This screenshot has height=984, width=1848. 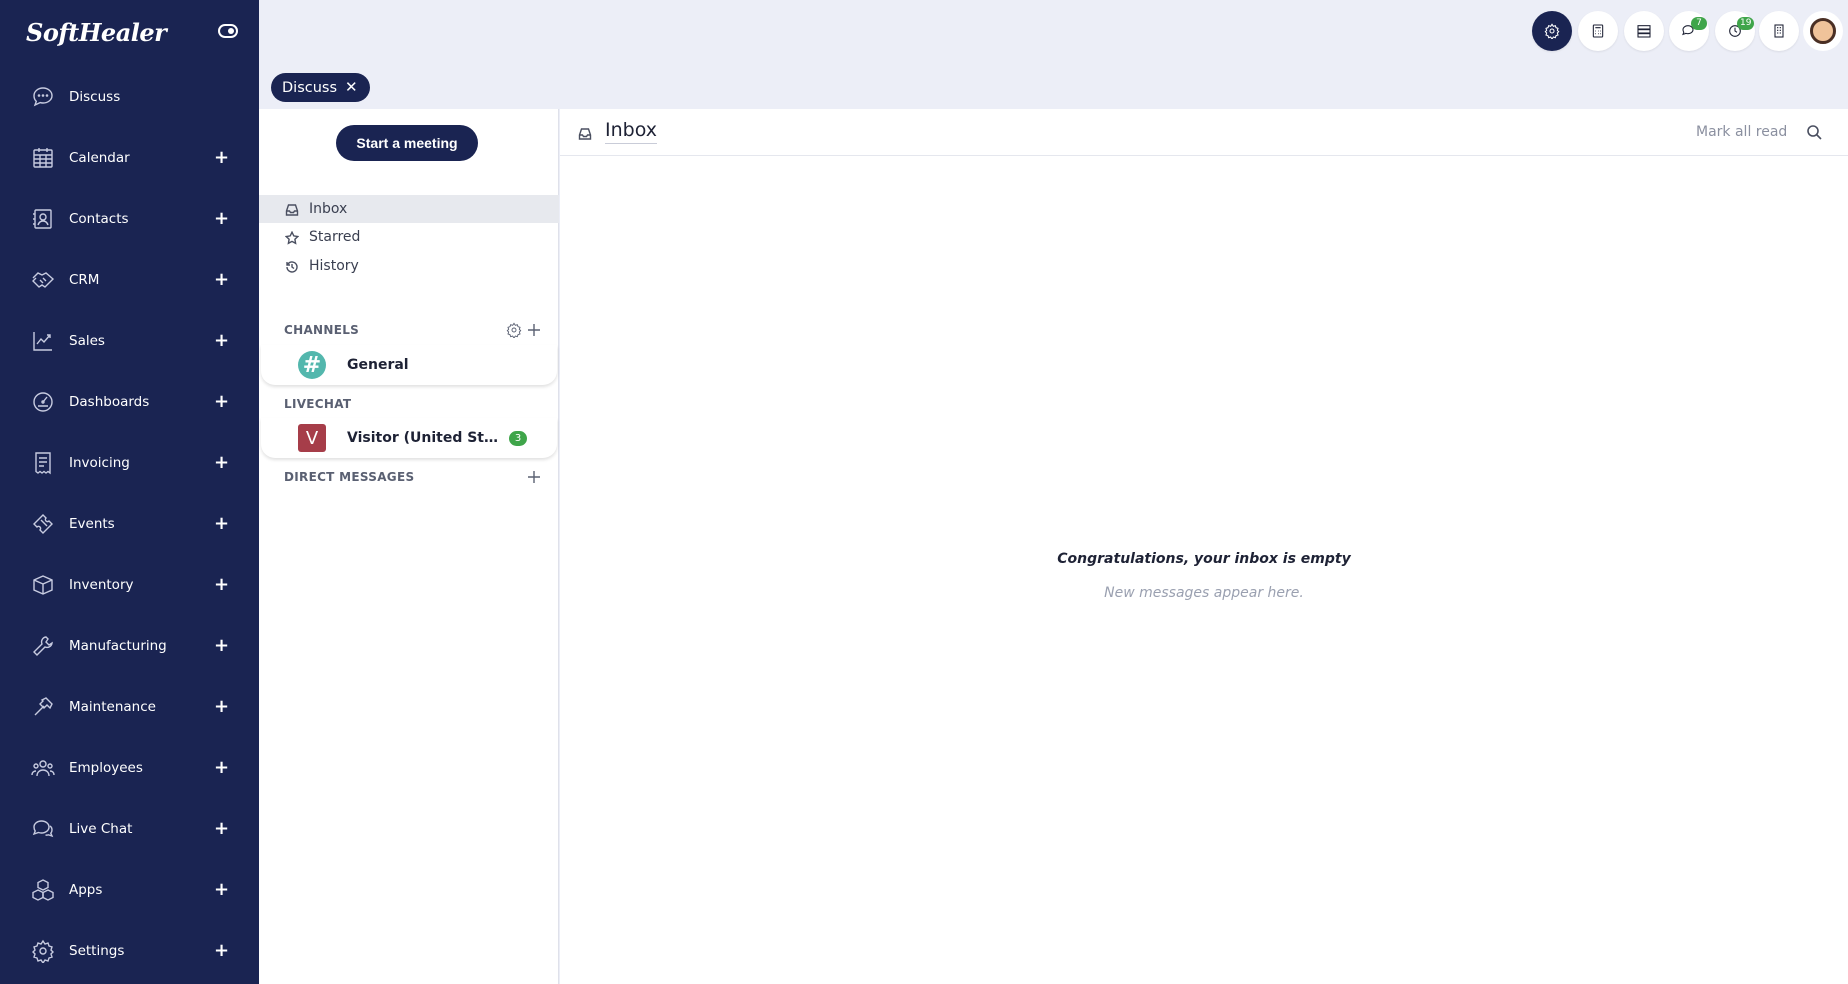 I want to click on sidebar-item-live-chat: Live Chat +, so click(x=129, y=828).